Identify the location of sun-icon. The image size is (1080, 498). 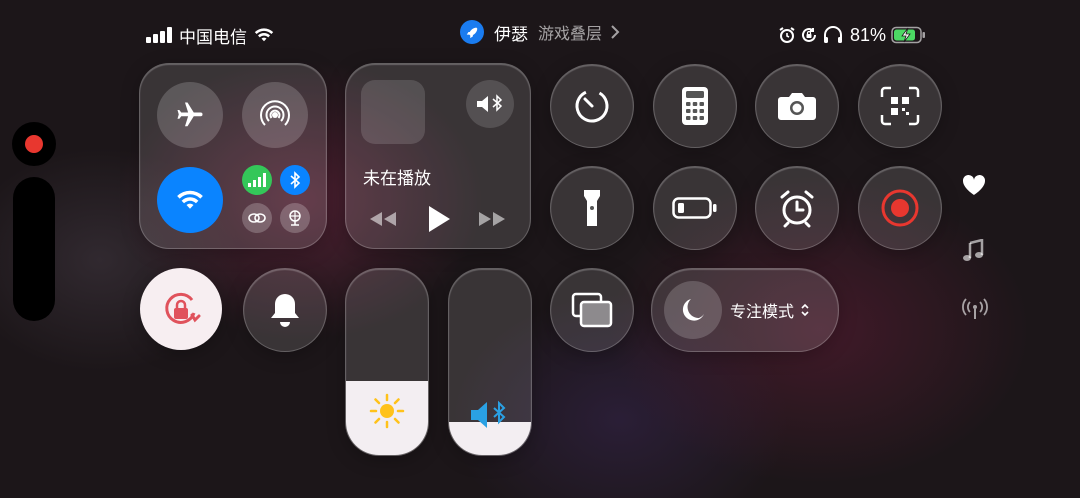
(387, 411).